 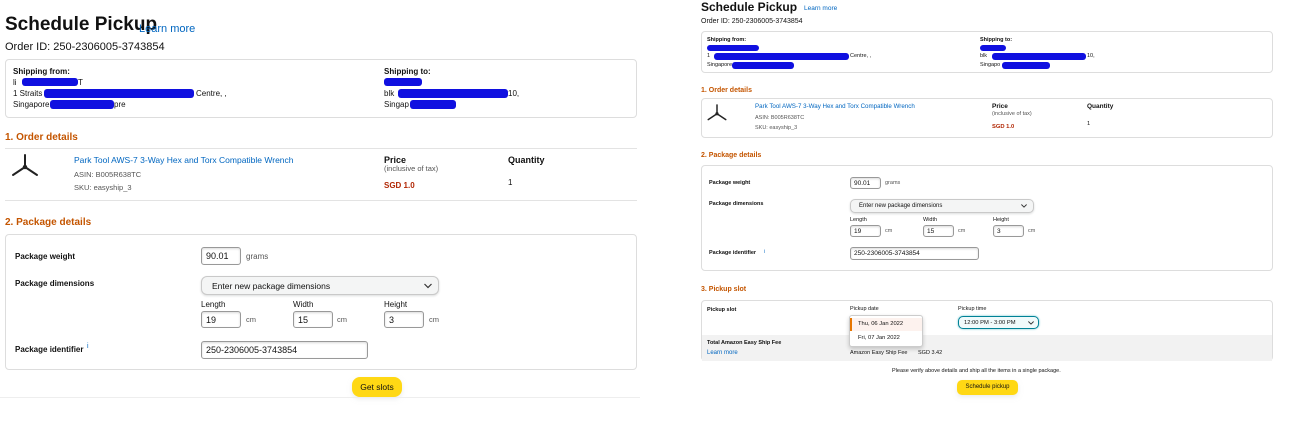 What do you see at coordinates (990, 65) in the screenshot?
I see `shipping-to-line3: Singapo` at bounding box center [990, 65].